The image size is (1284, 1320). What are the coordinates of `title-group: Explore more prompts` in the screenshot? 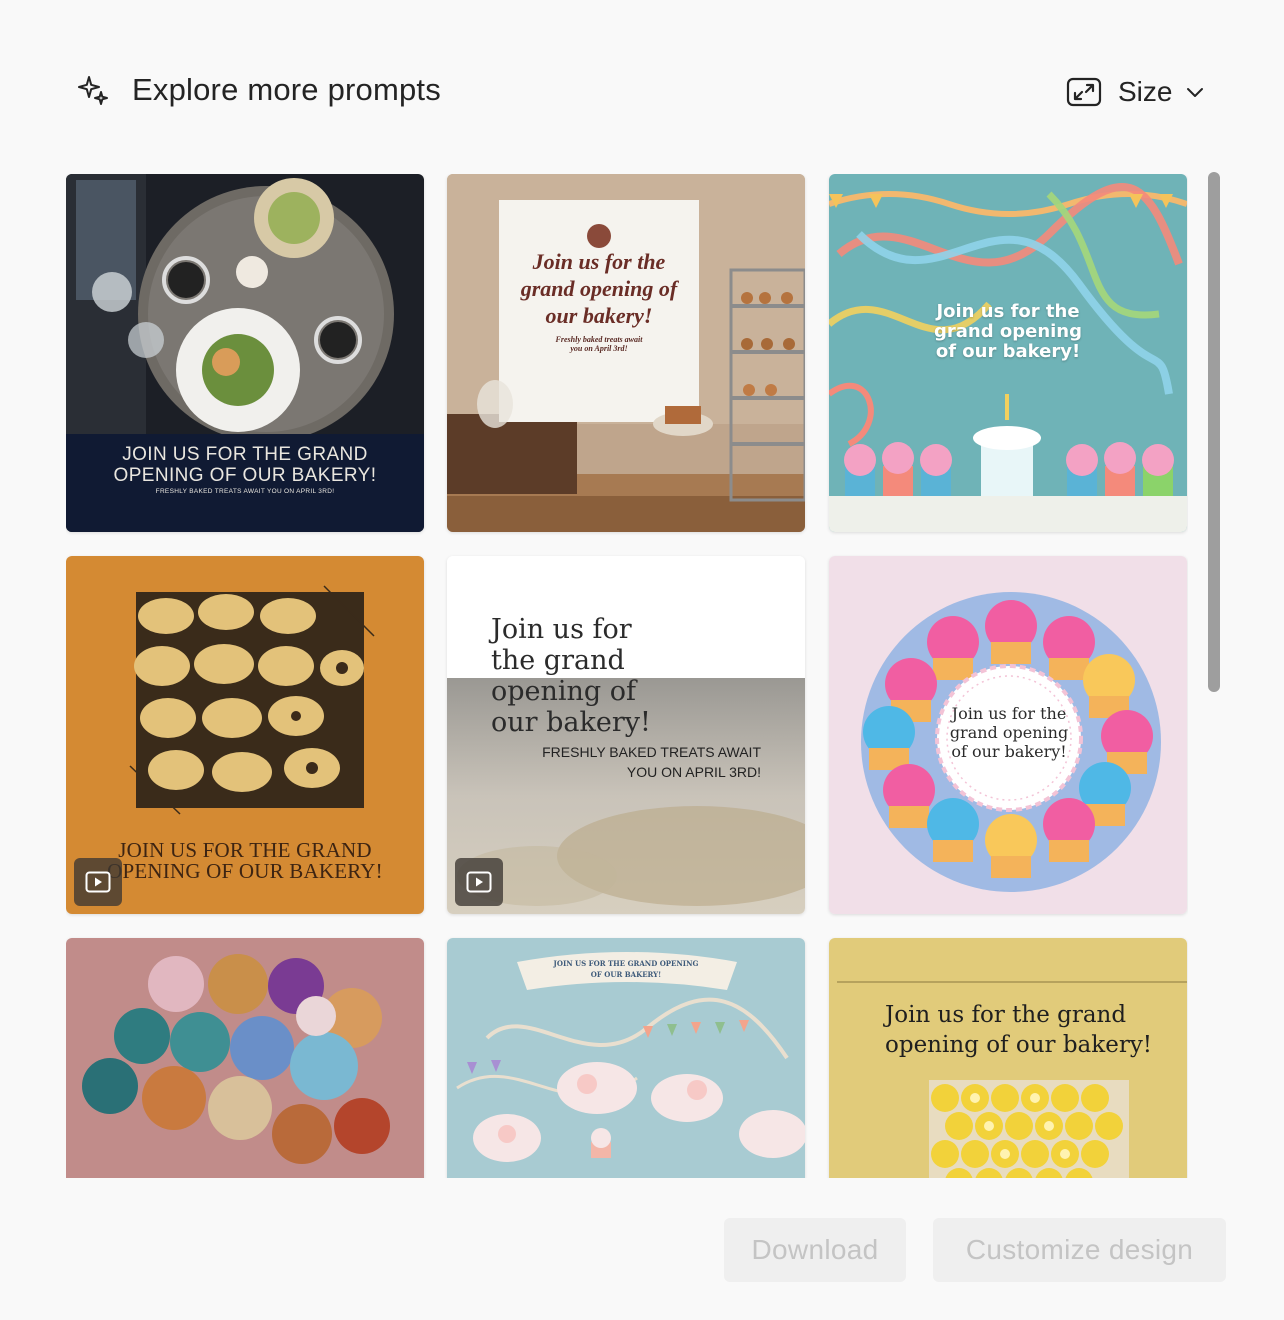 It's located at (259, 90).